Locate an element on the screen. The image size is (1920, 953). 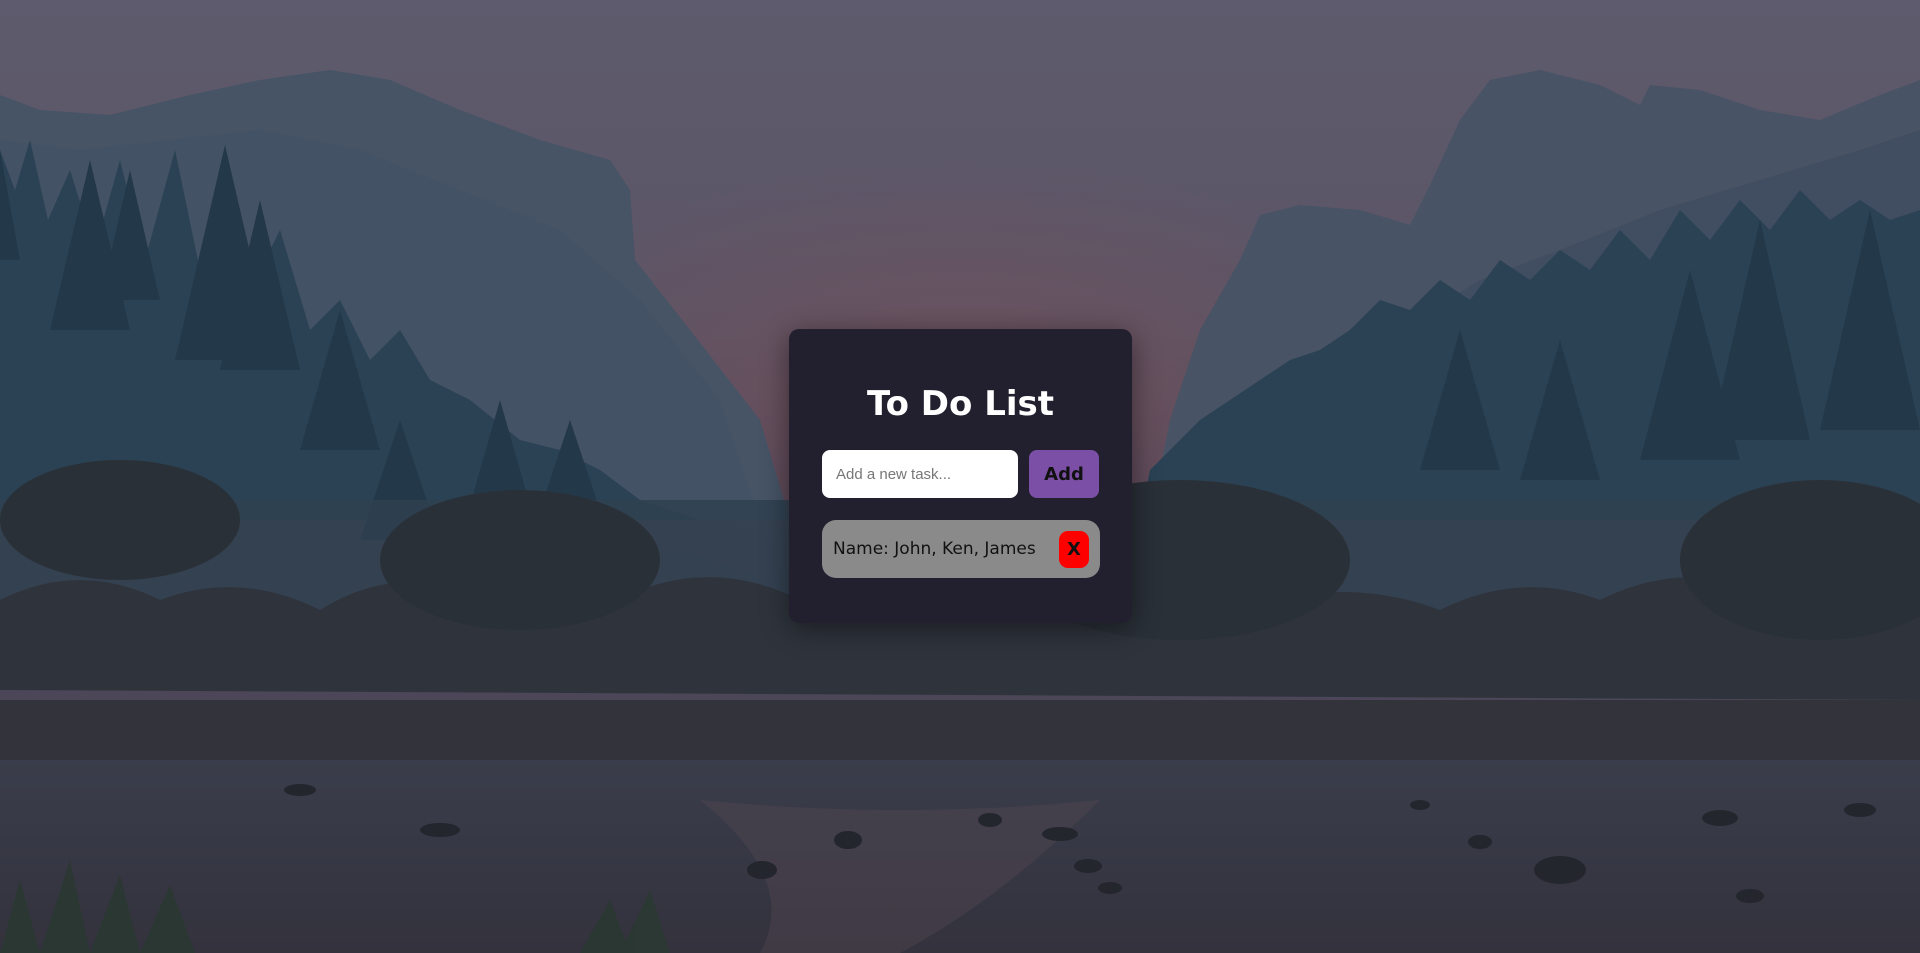
page-title: To Do List is located at coordinates (960, 404).